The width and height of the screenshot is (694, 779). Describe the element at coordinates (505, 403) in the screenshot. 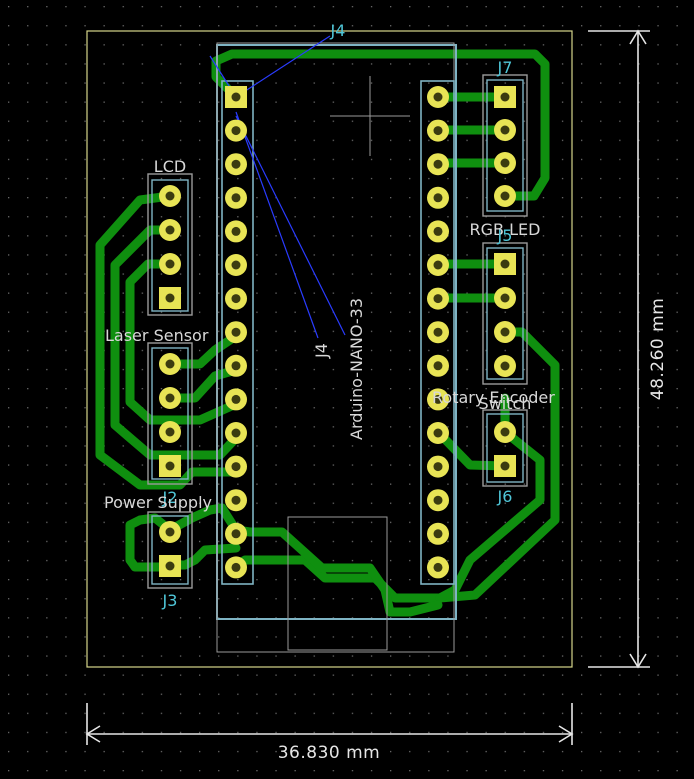

I see `switch-label: Switch` at that location.